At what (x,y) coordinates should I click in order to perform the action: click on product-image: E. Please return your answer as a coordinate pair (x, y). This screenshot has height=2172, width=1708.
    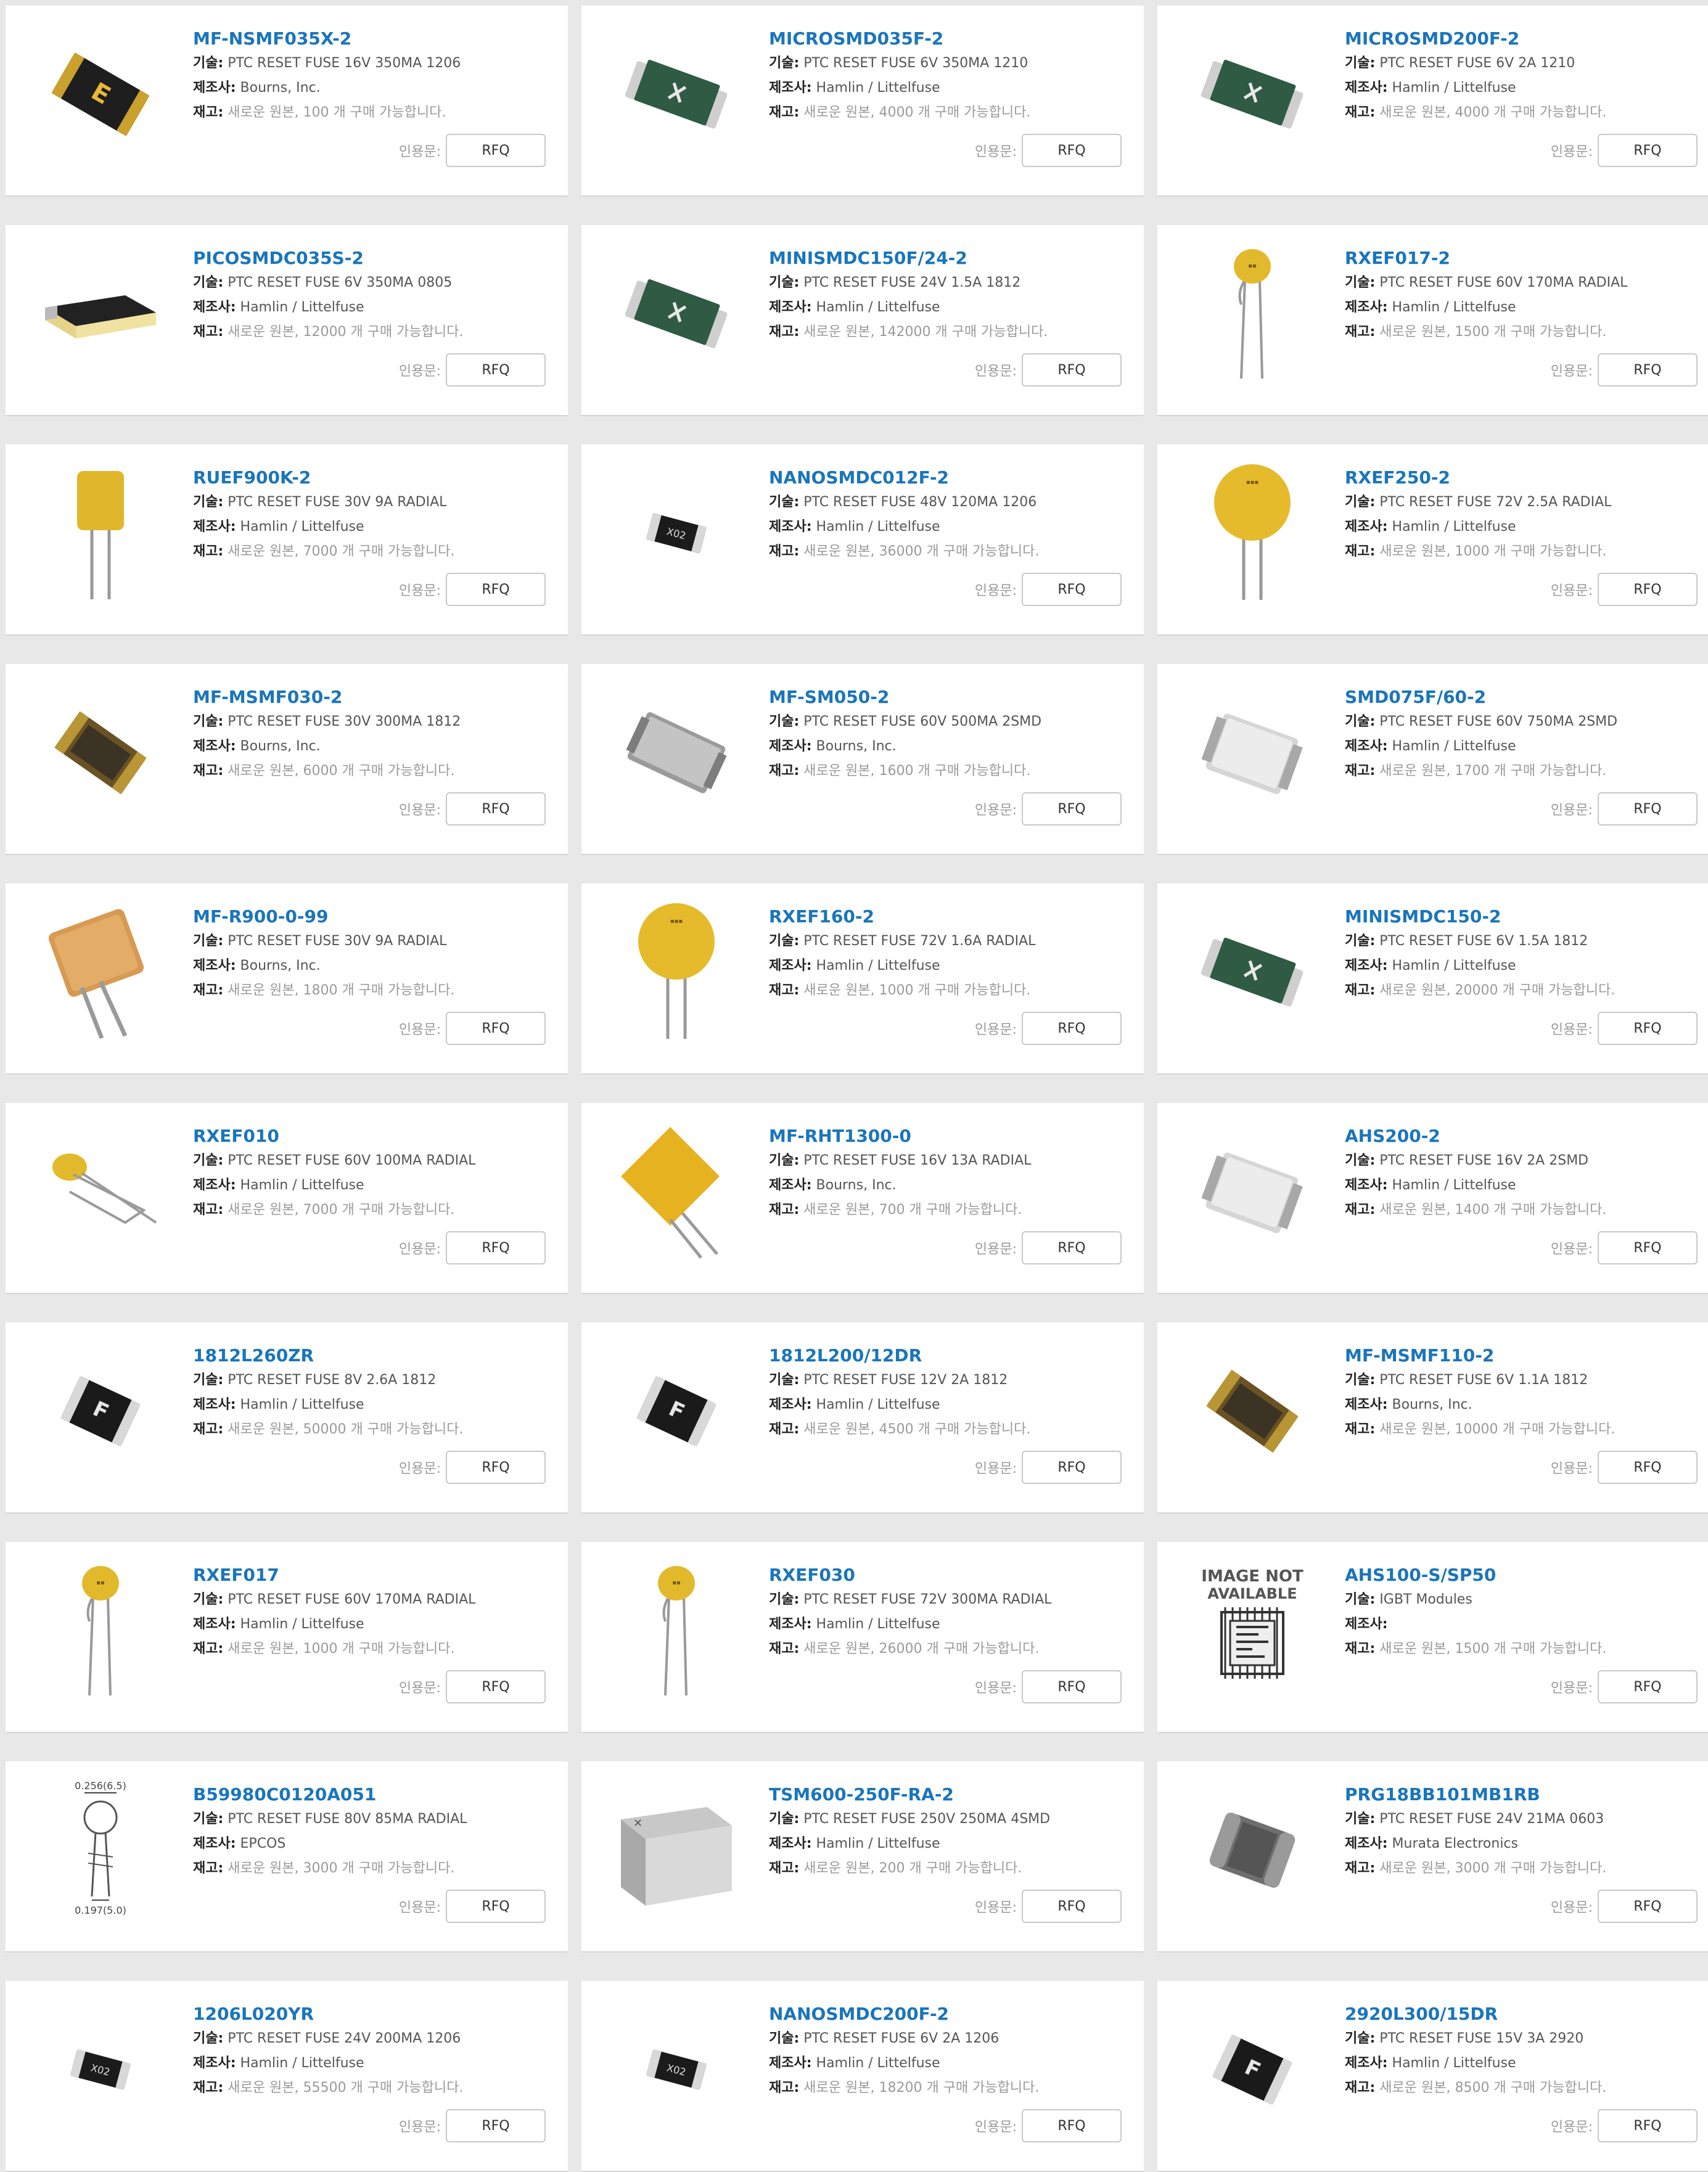
    Looking at the image, I should click on (100, 94).